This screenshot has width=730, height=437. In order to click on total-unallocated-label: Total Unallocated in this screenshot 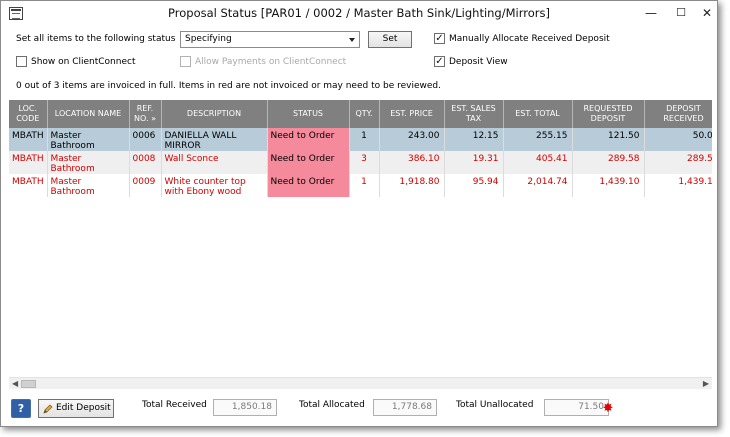, I will do `click(495, 405)`.